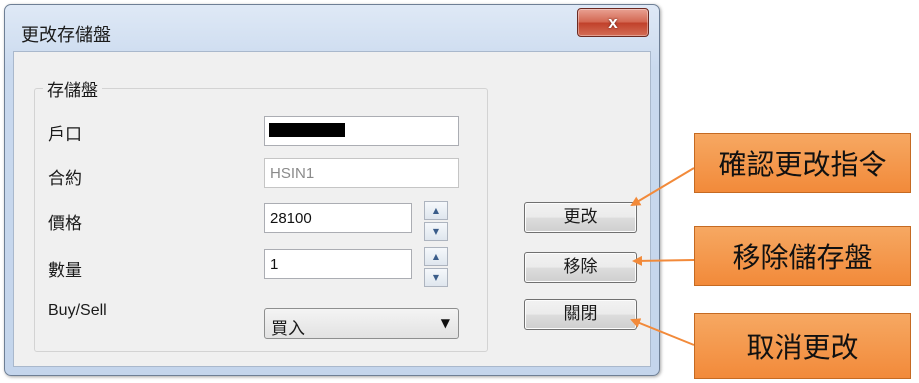  What do you see at coordinates (663, 260) in the screenshot?
I see `callout-arrow-remove` at bounding box center [663, 260].